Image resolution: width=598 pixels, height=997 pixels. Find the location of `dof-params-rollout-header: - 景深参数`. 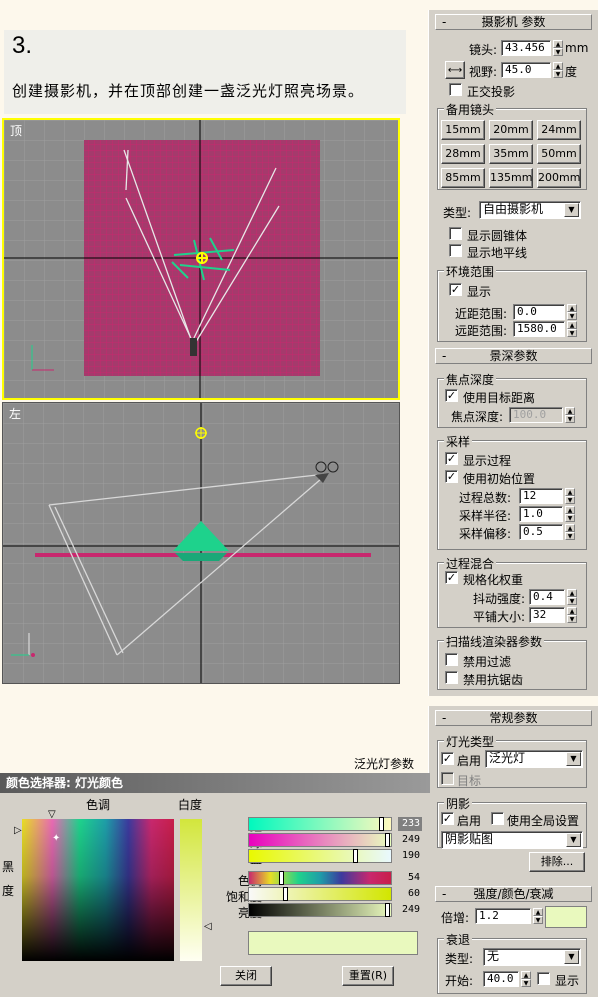

dof-params-rollout-header: - 景深参数 is located at coordinates (513, 356).